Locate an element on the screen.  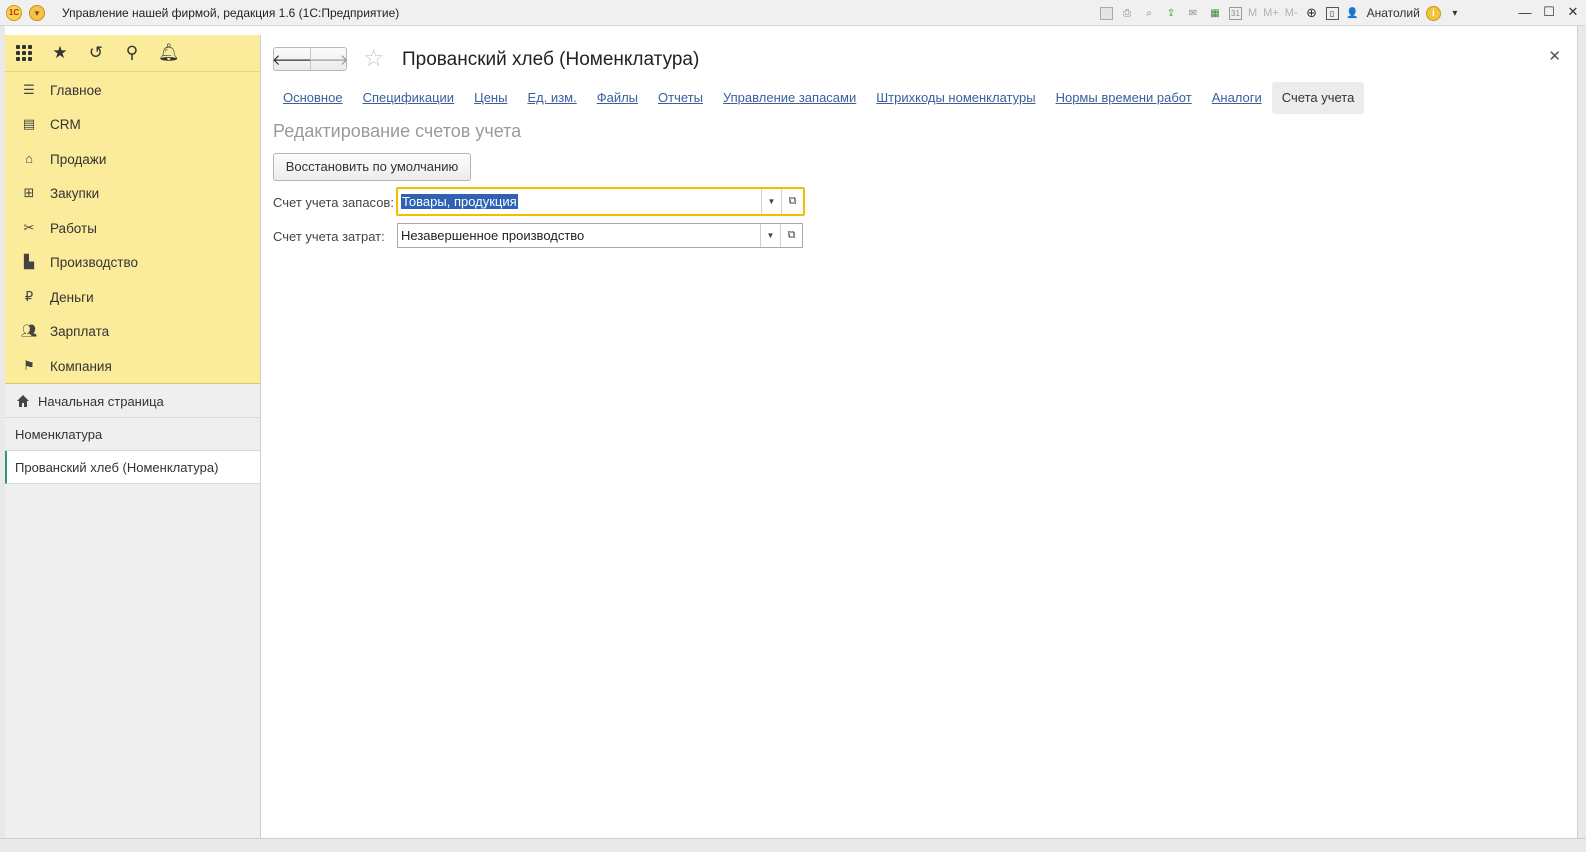
zoom-icon: ⊕ is located at coordinates (1312, 13).